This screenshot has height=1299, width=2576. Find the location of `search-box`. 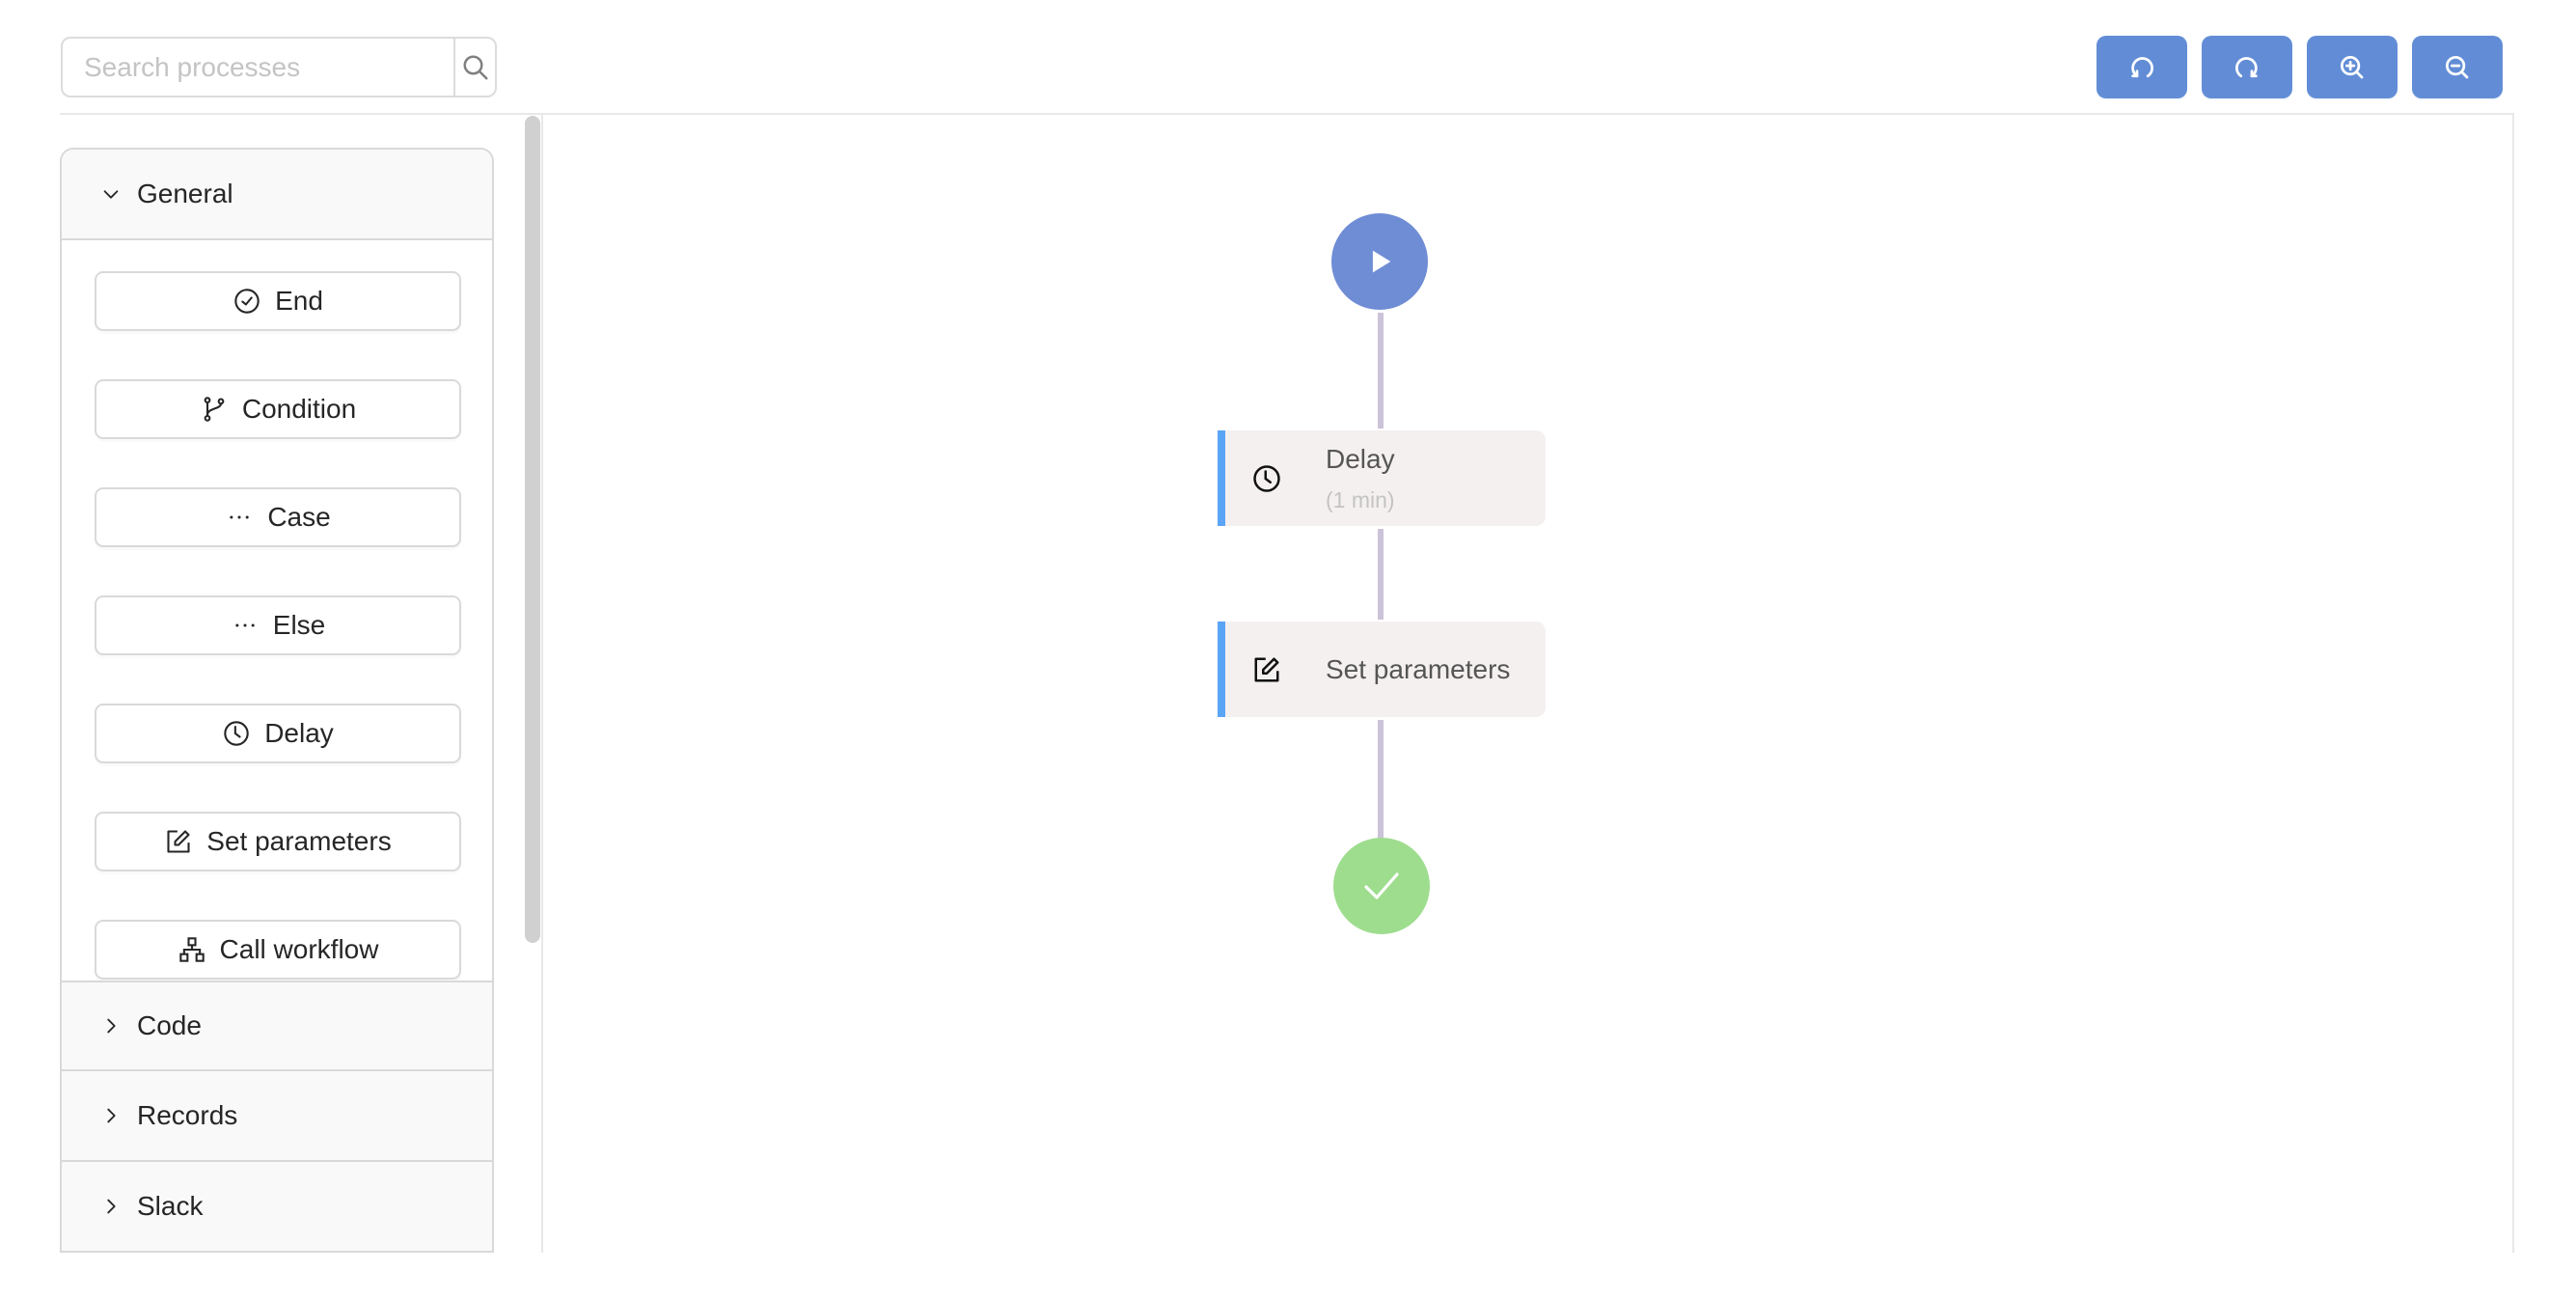

search-box is located at coordinates (279, 67).